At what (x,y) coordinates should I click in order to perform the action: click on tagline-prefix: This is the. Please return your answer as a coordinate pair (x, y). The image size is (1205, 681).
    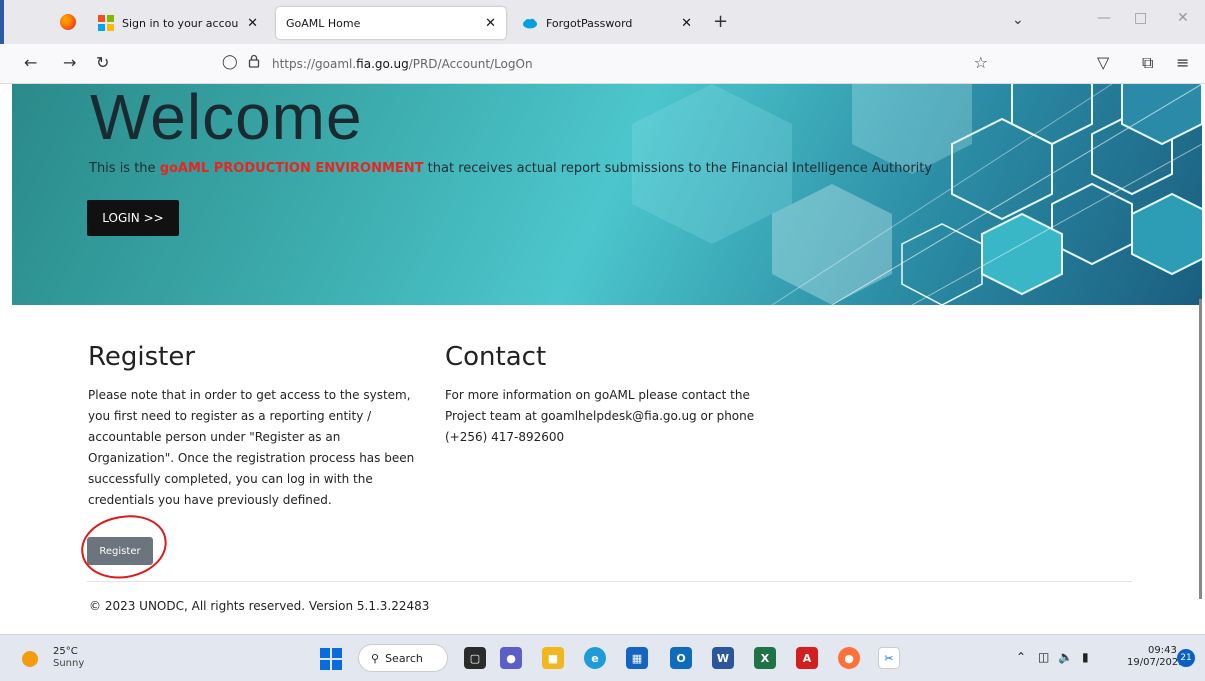
    Looking at the image, I should click on (124, 168).